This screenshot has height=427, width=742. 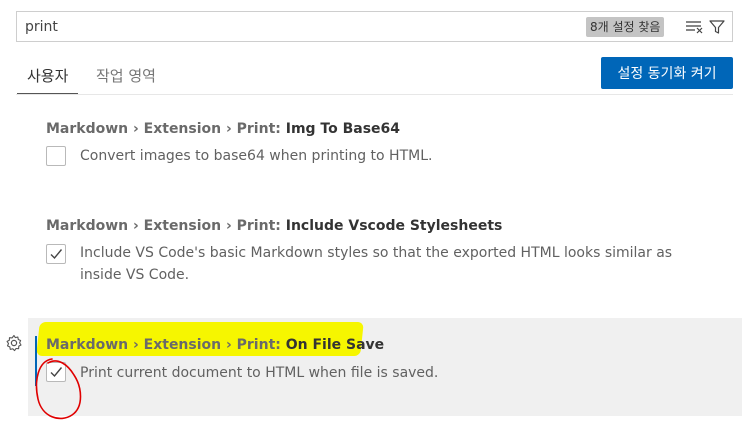 What do you see at coordinates (58, 389) in the screenshot?
I see `red-circle-annotation` at bounding box center [58, 389].